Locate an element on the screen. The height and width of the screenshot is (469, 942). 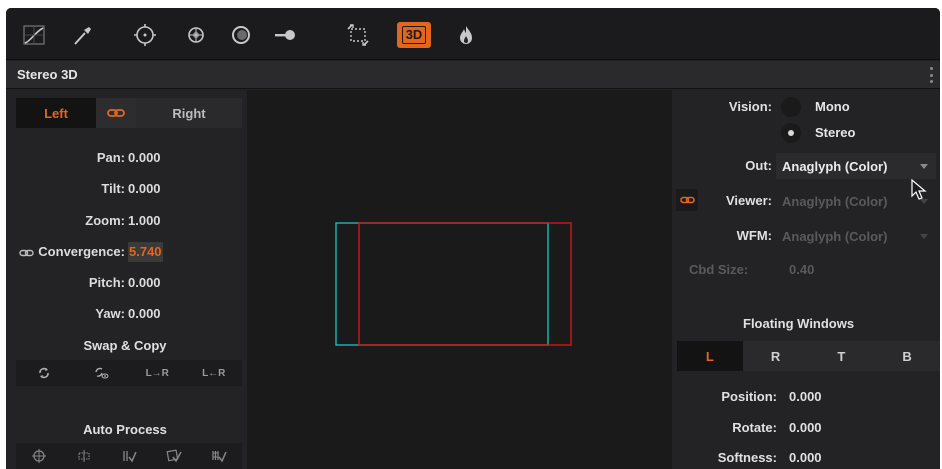
pitch-param: Pitch: 0.000 is located at coordinates (125, 283).